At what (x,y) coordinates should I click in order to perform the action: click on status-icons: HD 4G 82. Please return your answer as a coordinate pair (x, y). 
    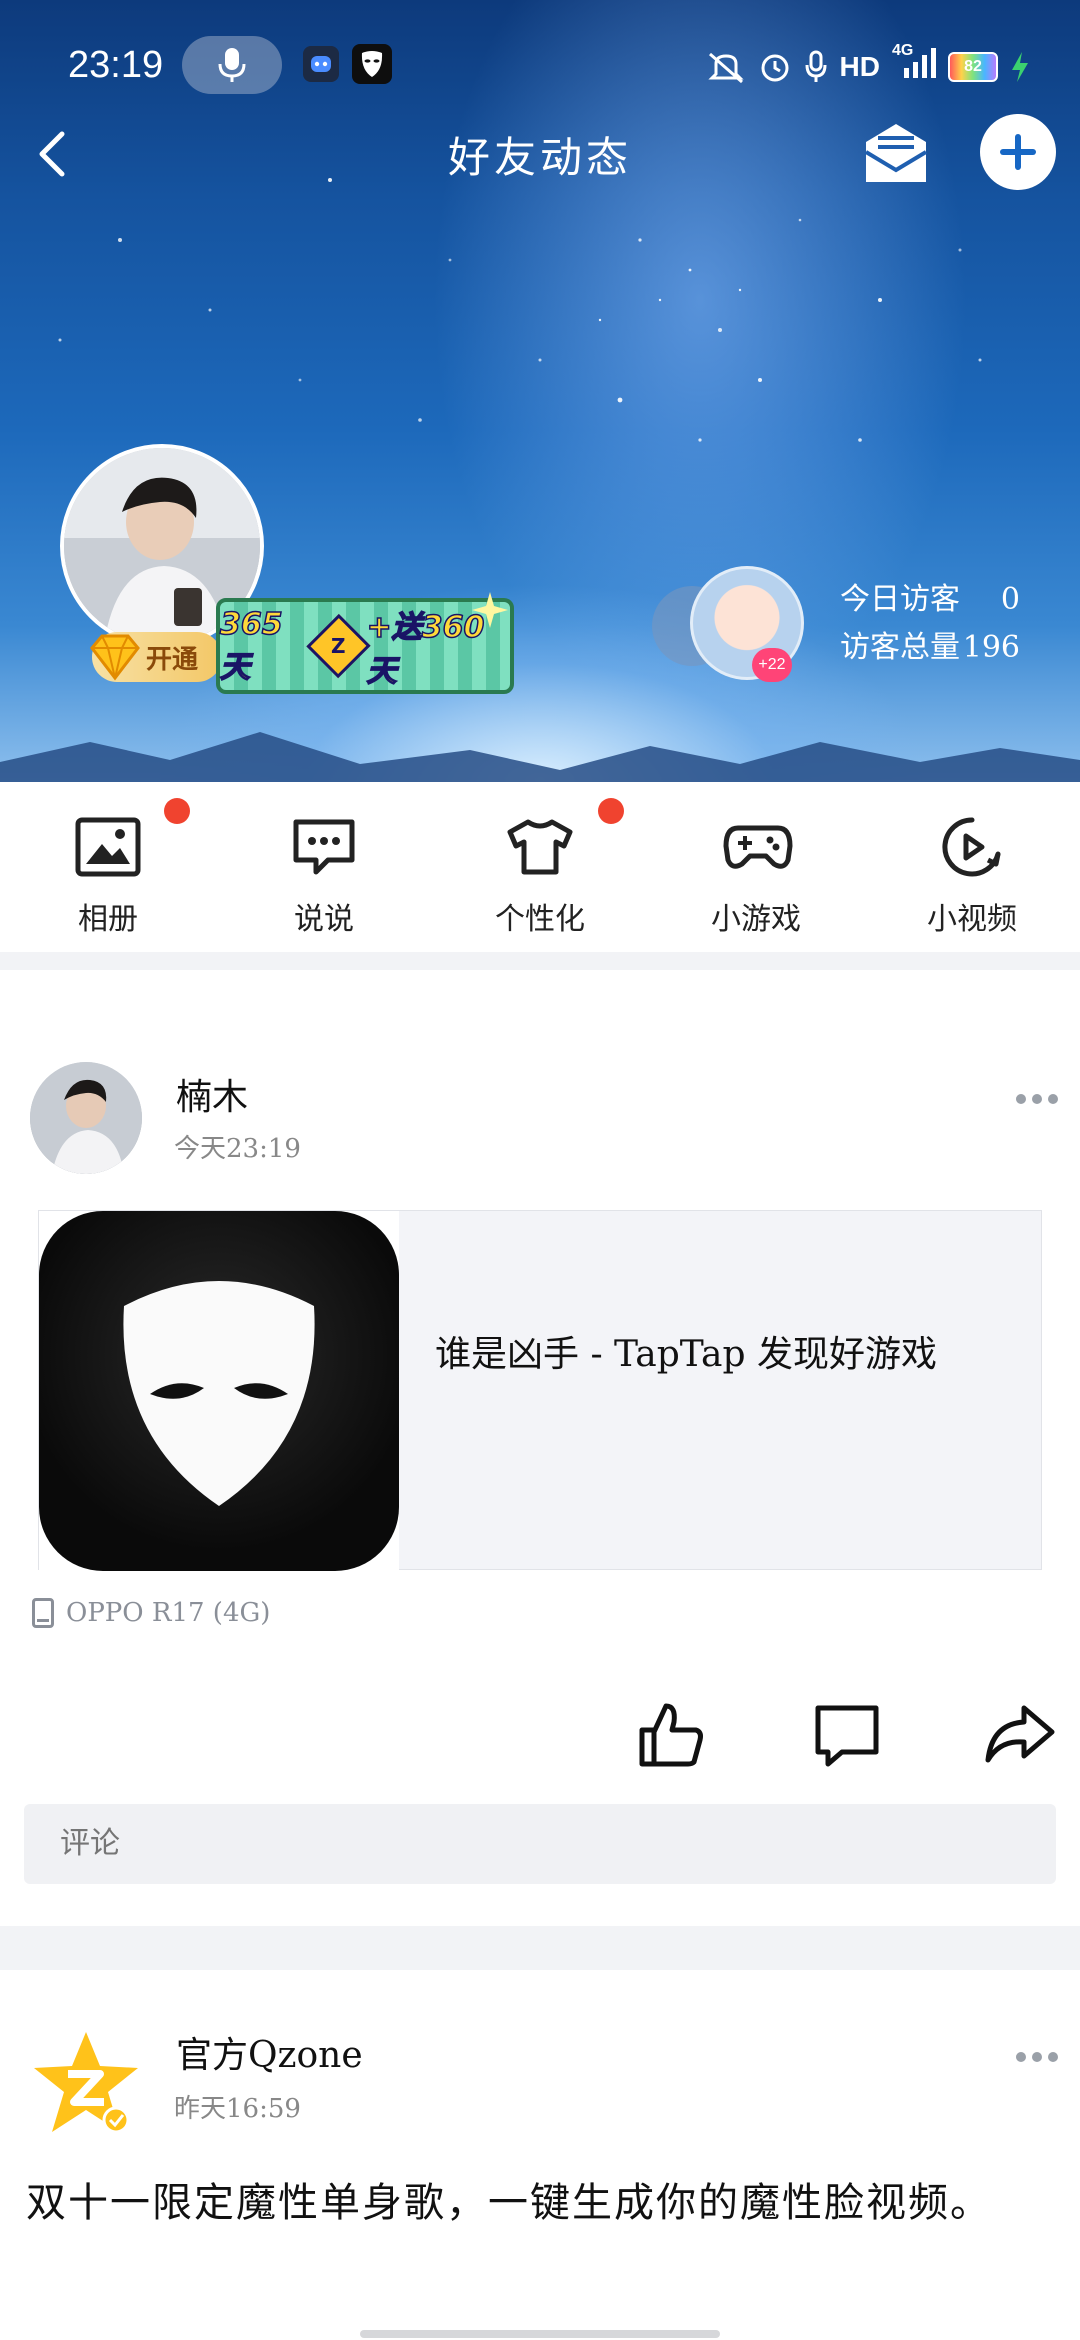
    Looking at the image, I should click on (868, 63).